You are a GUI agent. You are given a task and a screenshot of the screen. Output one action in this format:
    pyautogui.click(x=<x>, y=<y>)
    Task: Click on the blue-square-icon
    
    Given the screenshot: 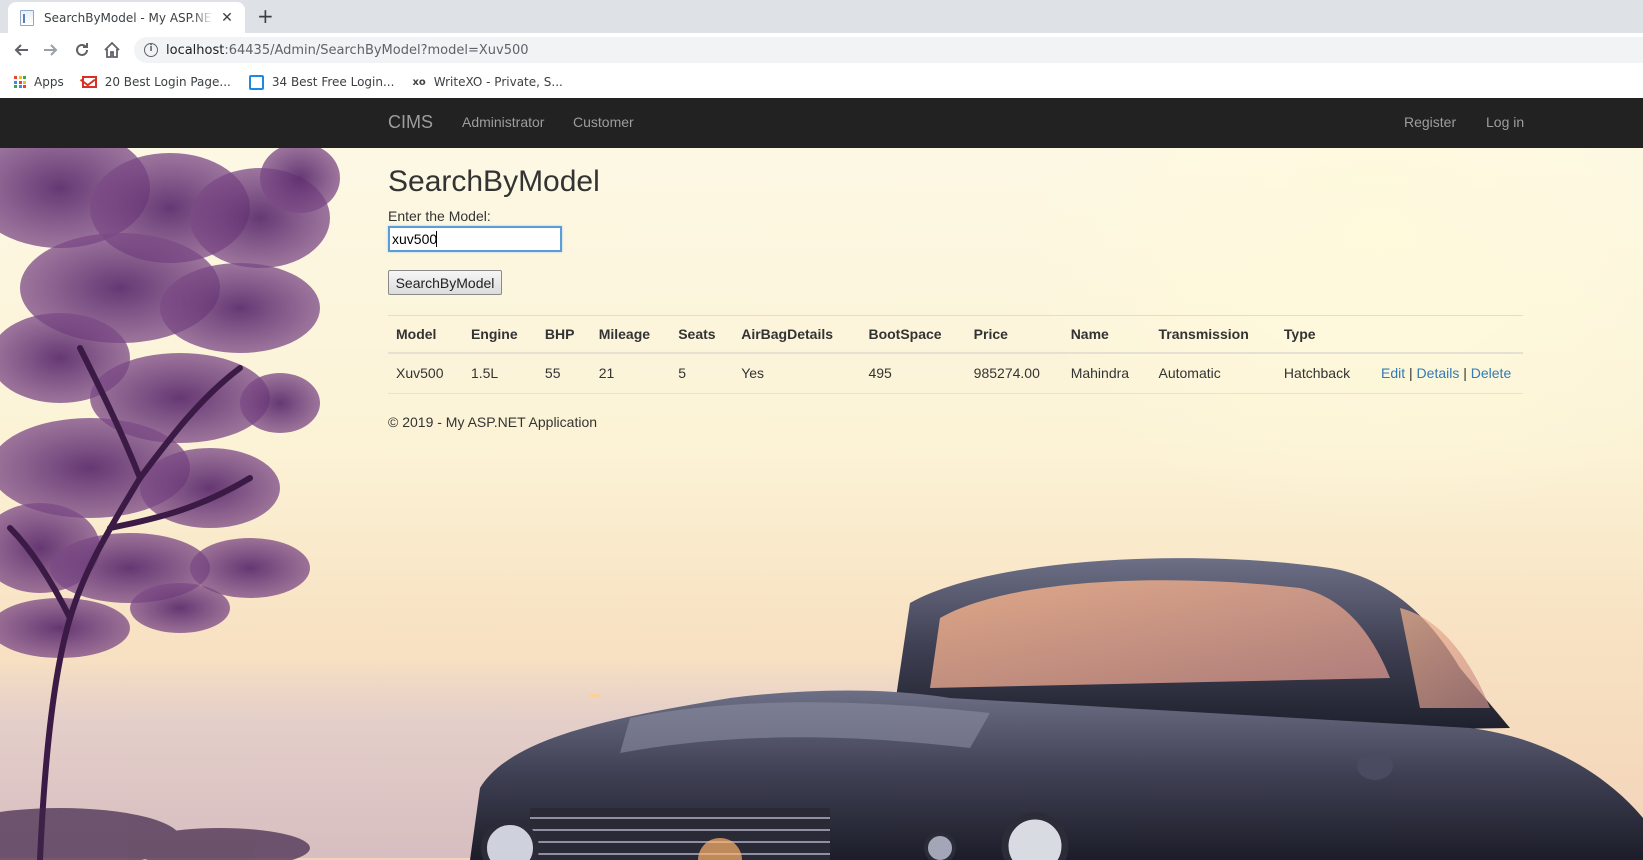 What is the action you would take?
    pyautogui.click(x=256, y=82)
    